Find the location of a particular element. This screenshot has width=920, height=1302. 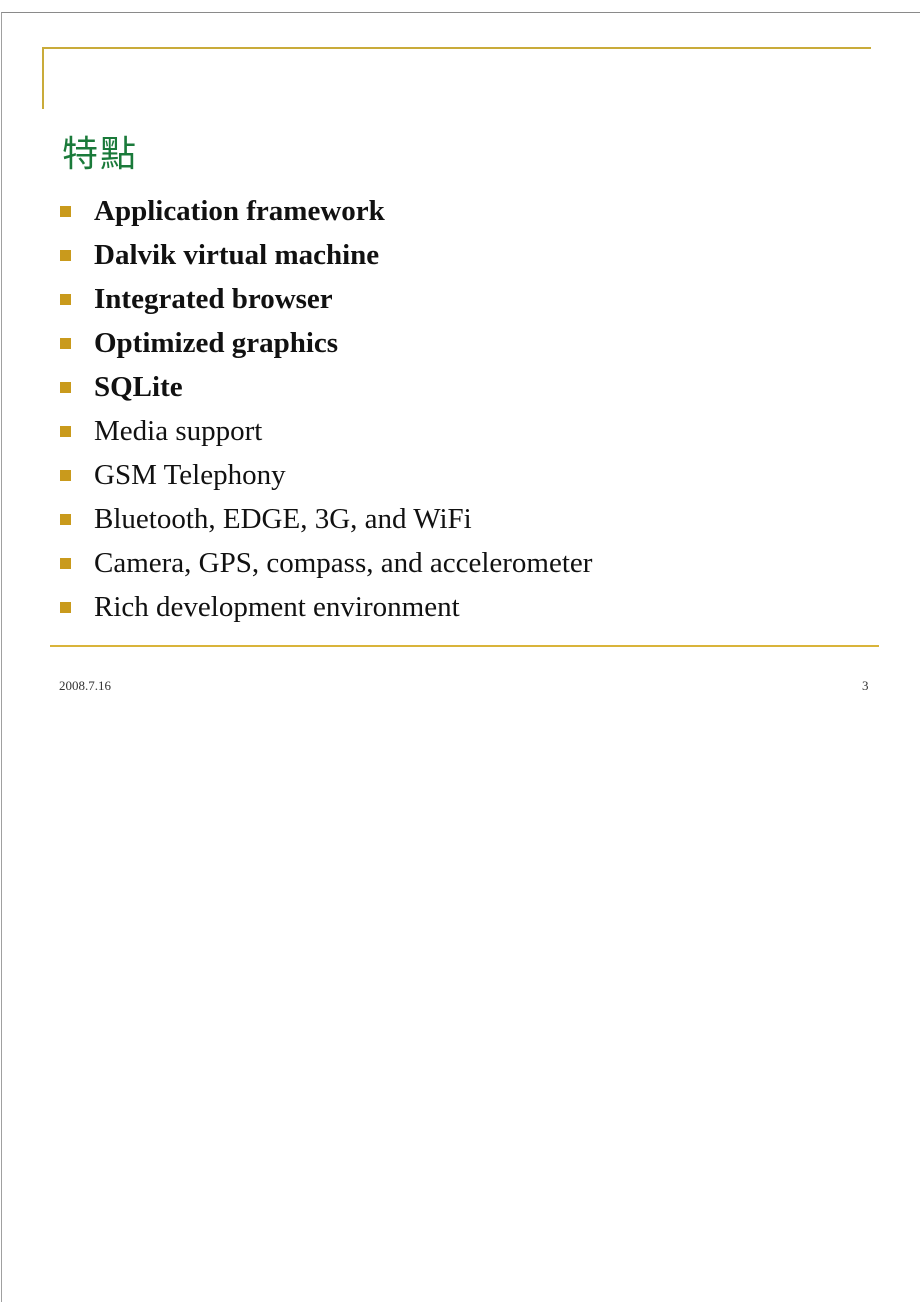

bullet-item: Camera, GPS, compass, and accelerometer is located at coordinates (326, 563).